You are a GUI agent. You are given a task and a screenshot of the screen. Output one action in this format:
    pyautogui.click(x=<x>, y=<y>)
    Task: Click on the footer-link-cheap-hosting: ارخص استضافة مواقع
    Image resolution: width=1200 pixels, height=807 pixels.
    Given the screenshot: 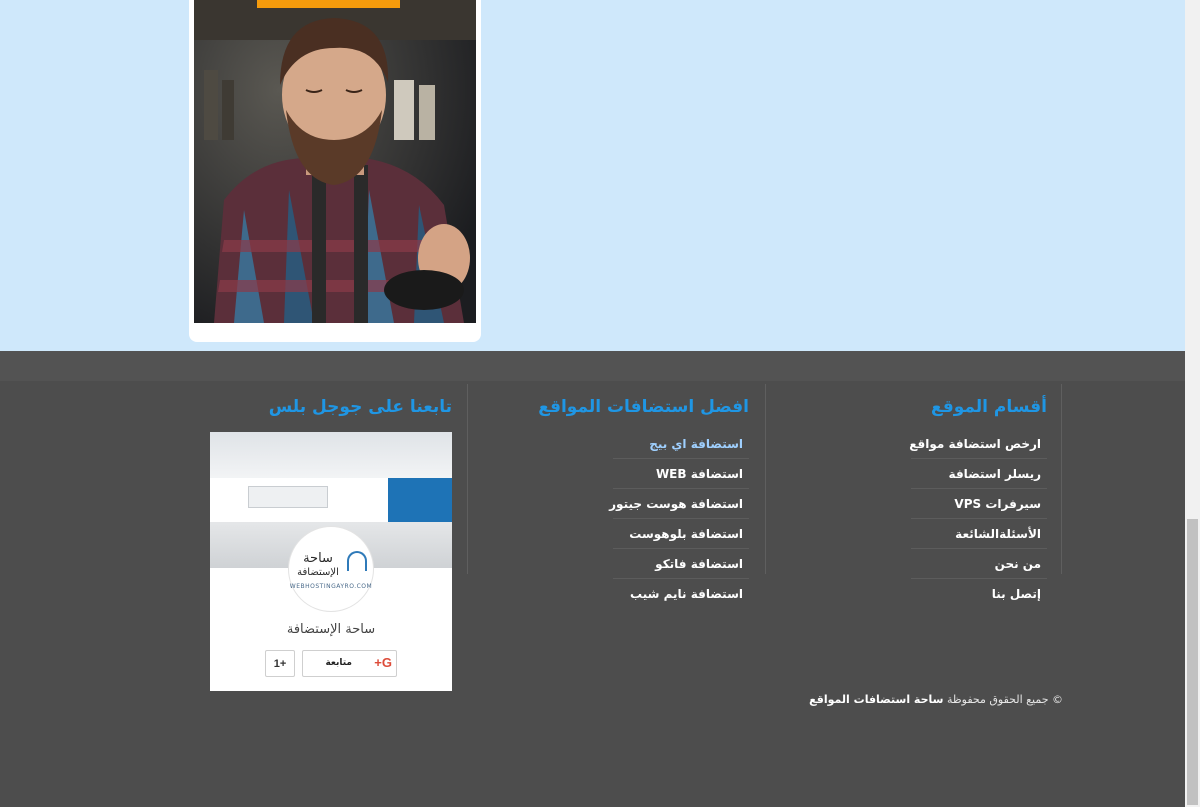 What is the action you would take?
    pyautogui.click(x=978, y=444)
    